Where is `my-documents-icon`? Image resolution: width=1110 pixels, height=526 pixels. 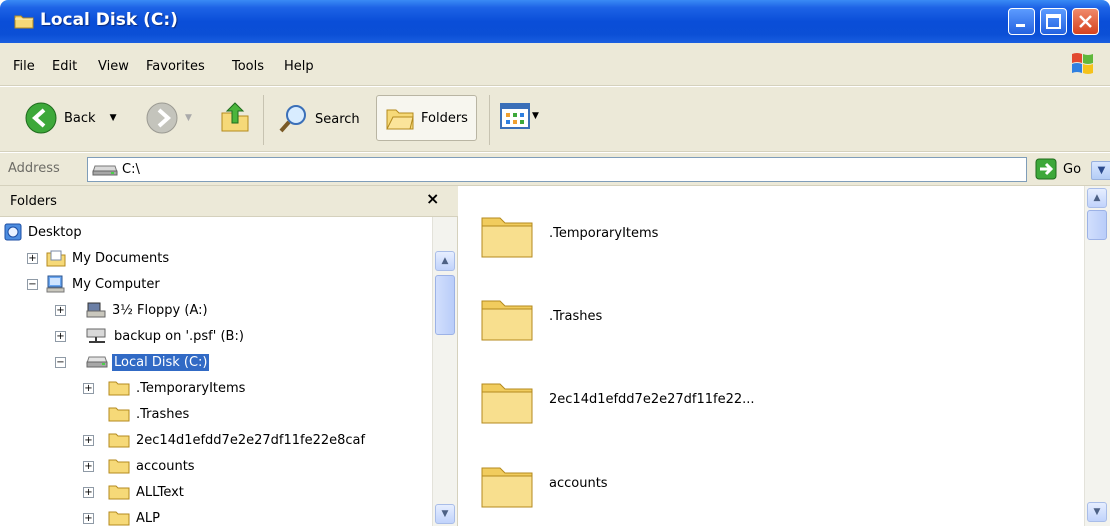 my-documents-icon is located at coordinates (56, 258).